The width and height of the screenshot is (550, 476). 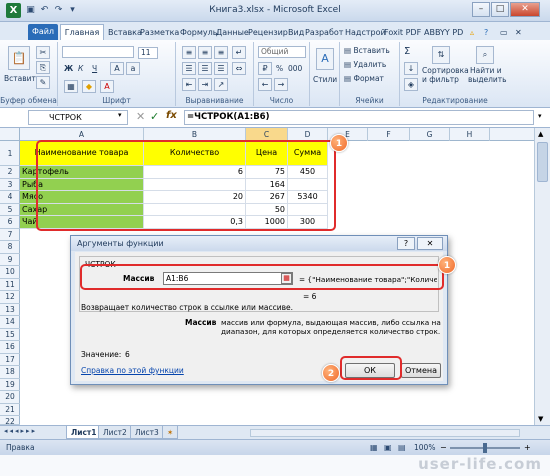 What do you see at coordinates (43, 52) in the screenshot?
I see `cut-icon: ✂` at bounding box center [43, 52].